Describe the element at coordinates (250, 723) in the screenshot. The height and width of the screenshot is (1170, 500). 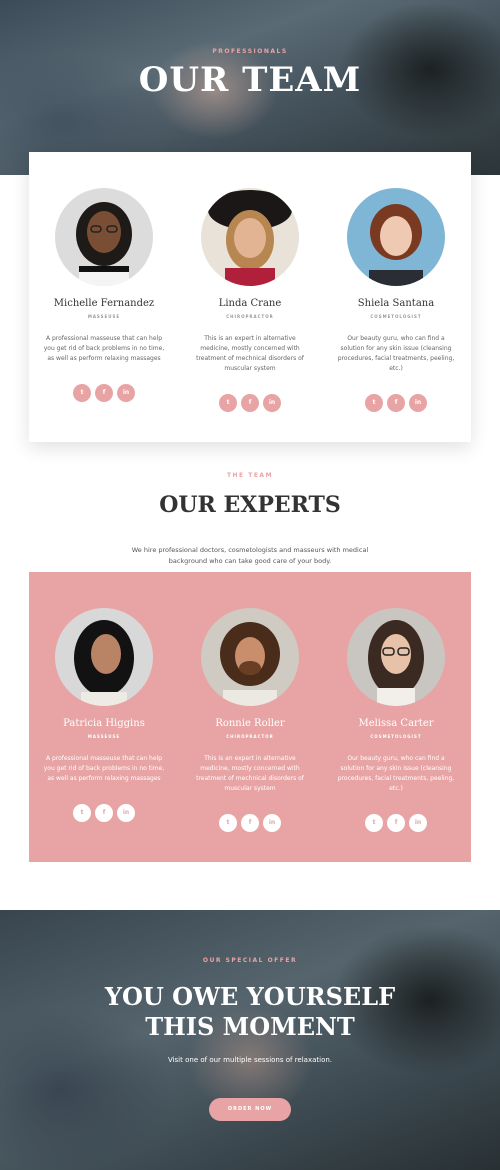
I see `member-name: Ronnie Roller` at that location.